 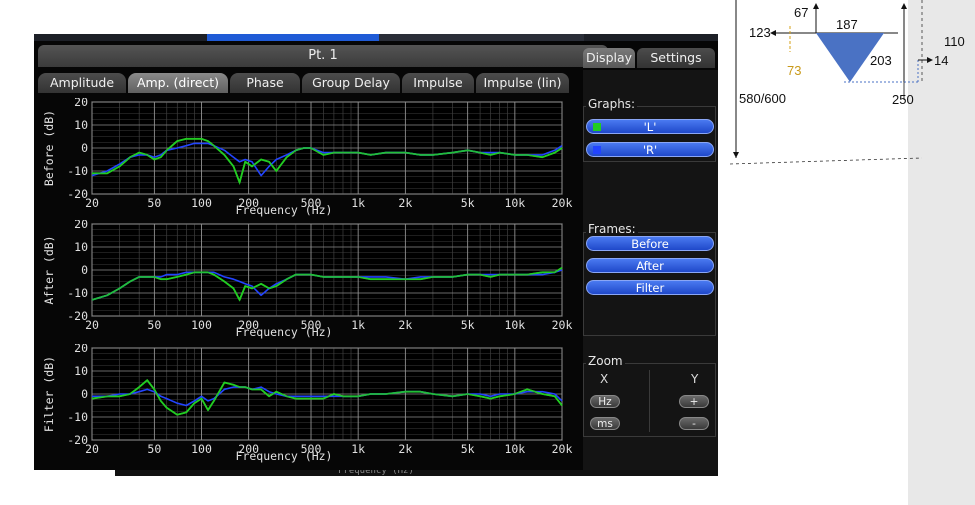 I want to click on zoom-x-hz-button: Hz, so click(x=605, y=401).